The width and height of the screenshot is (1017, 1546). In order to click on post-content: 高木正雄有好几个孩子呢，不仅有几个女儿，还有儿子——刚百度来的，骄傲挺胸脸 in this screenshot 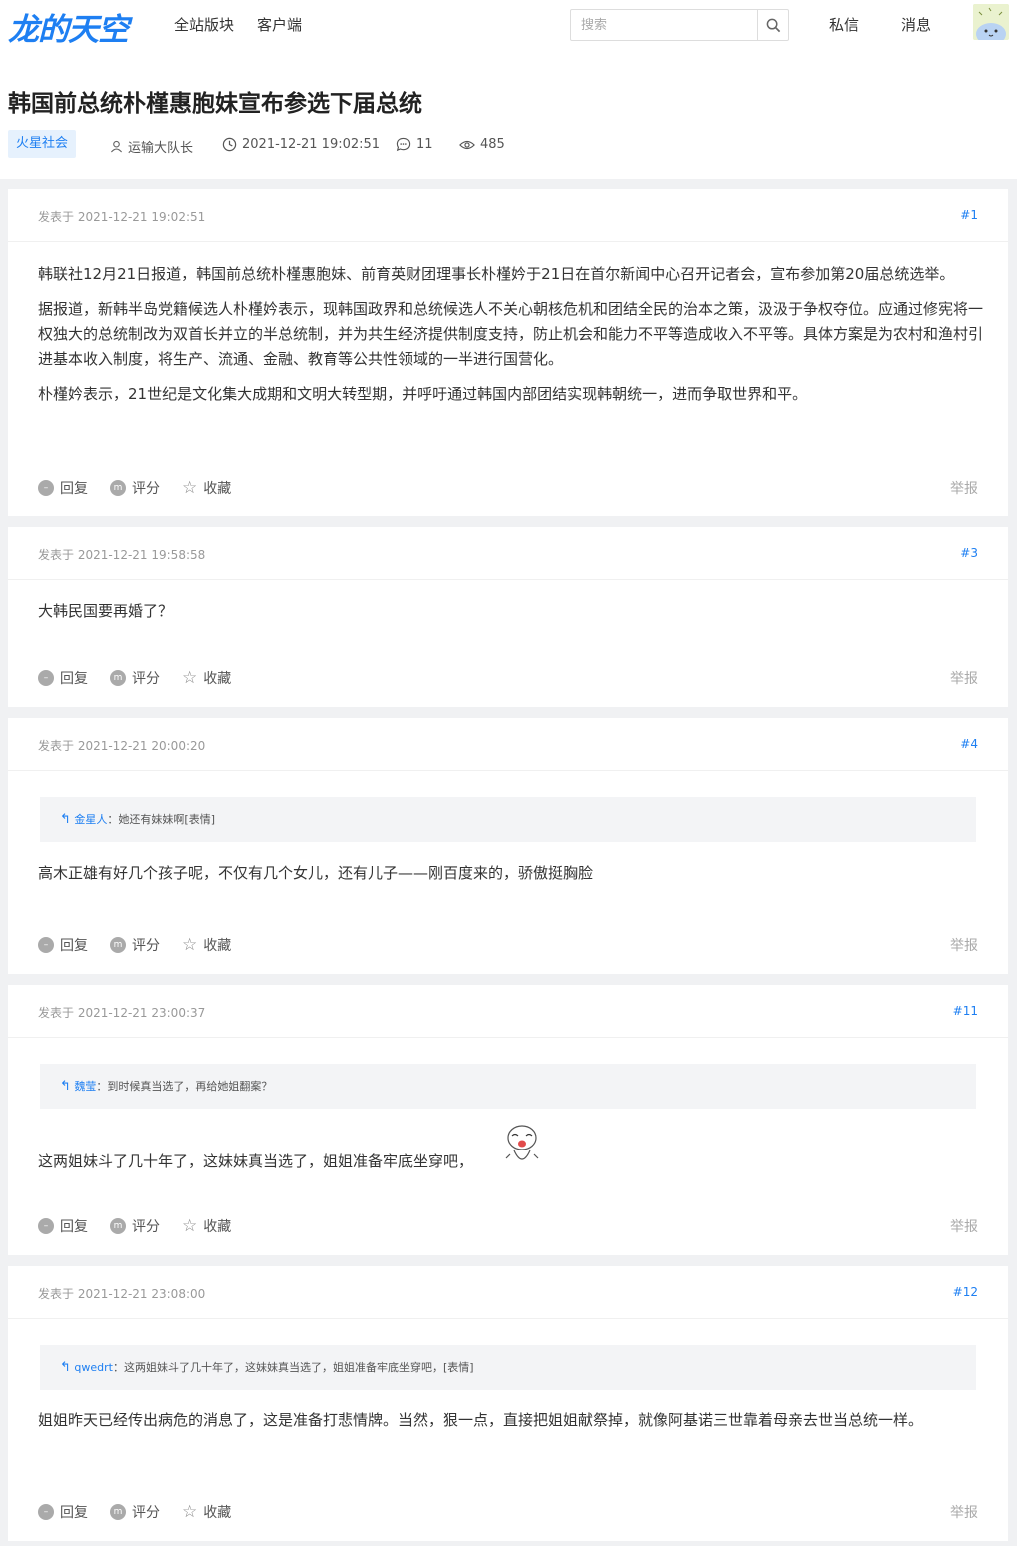, I will do `click(510, 878)`.